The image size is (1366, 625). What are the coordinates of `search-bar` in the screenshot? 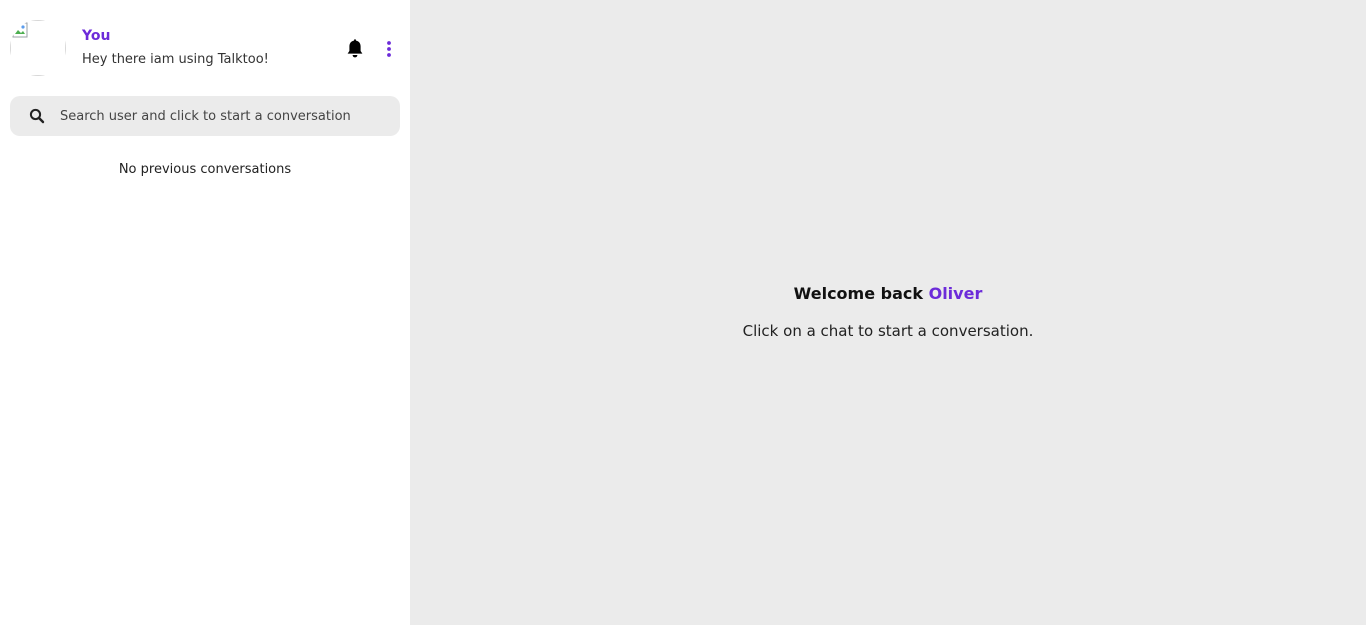 It's located at (205, 116).